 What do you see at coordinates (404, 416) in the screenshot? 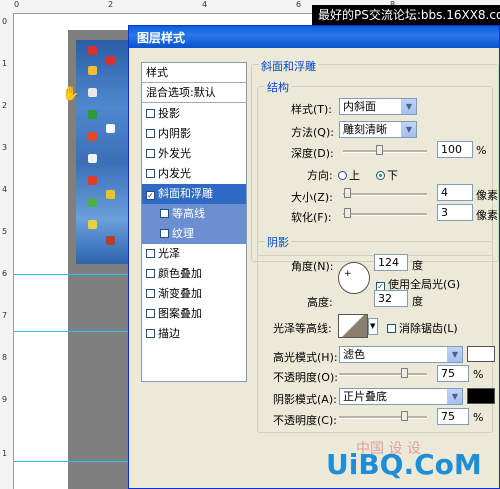
I see `shadow-opacity-slider-thumb` at bounding box center [404, 416].